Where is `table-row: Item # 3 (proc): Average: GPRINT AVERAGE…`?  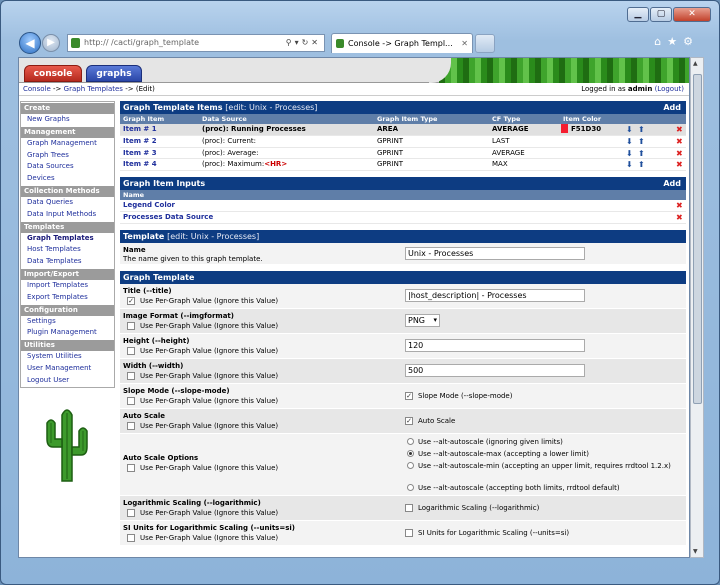 table-row: Item # 3 (proc): Average: GPRINT AVERAGE… is located at coordinates (403, 154).